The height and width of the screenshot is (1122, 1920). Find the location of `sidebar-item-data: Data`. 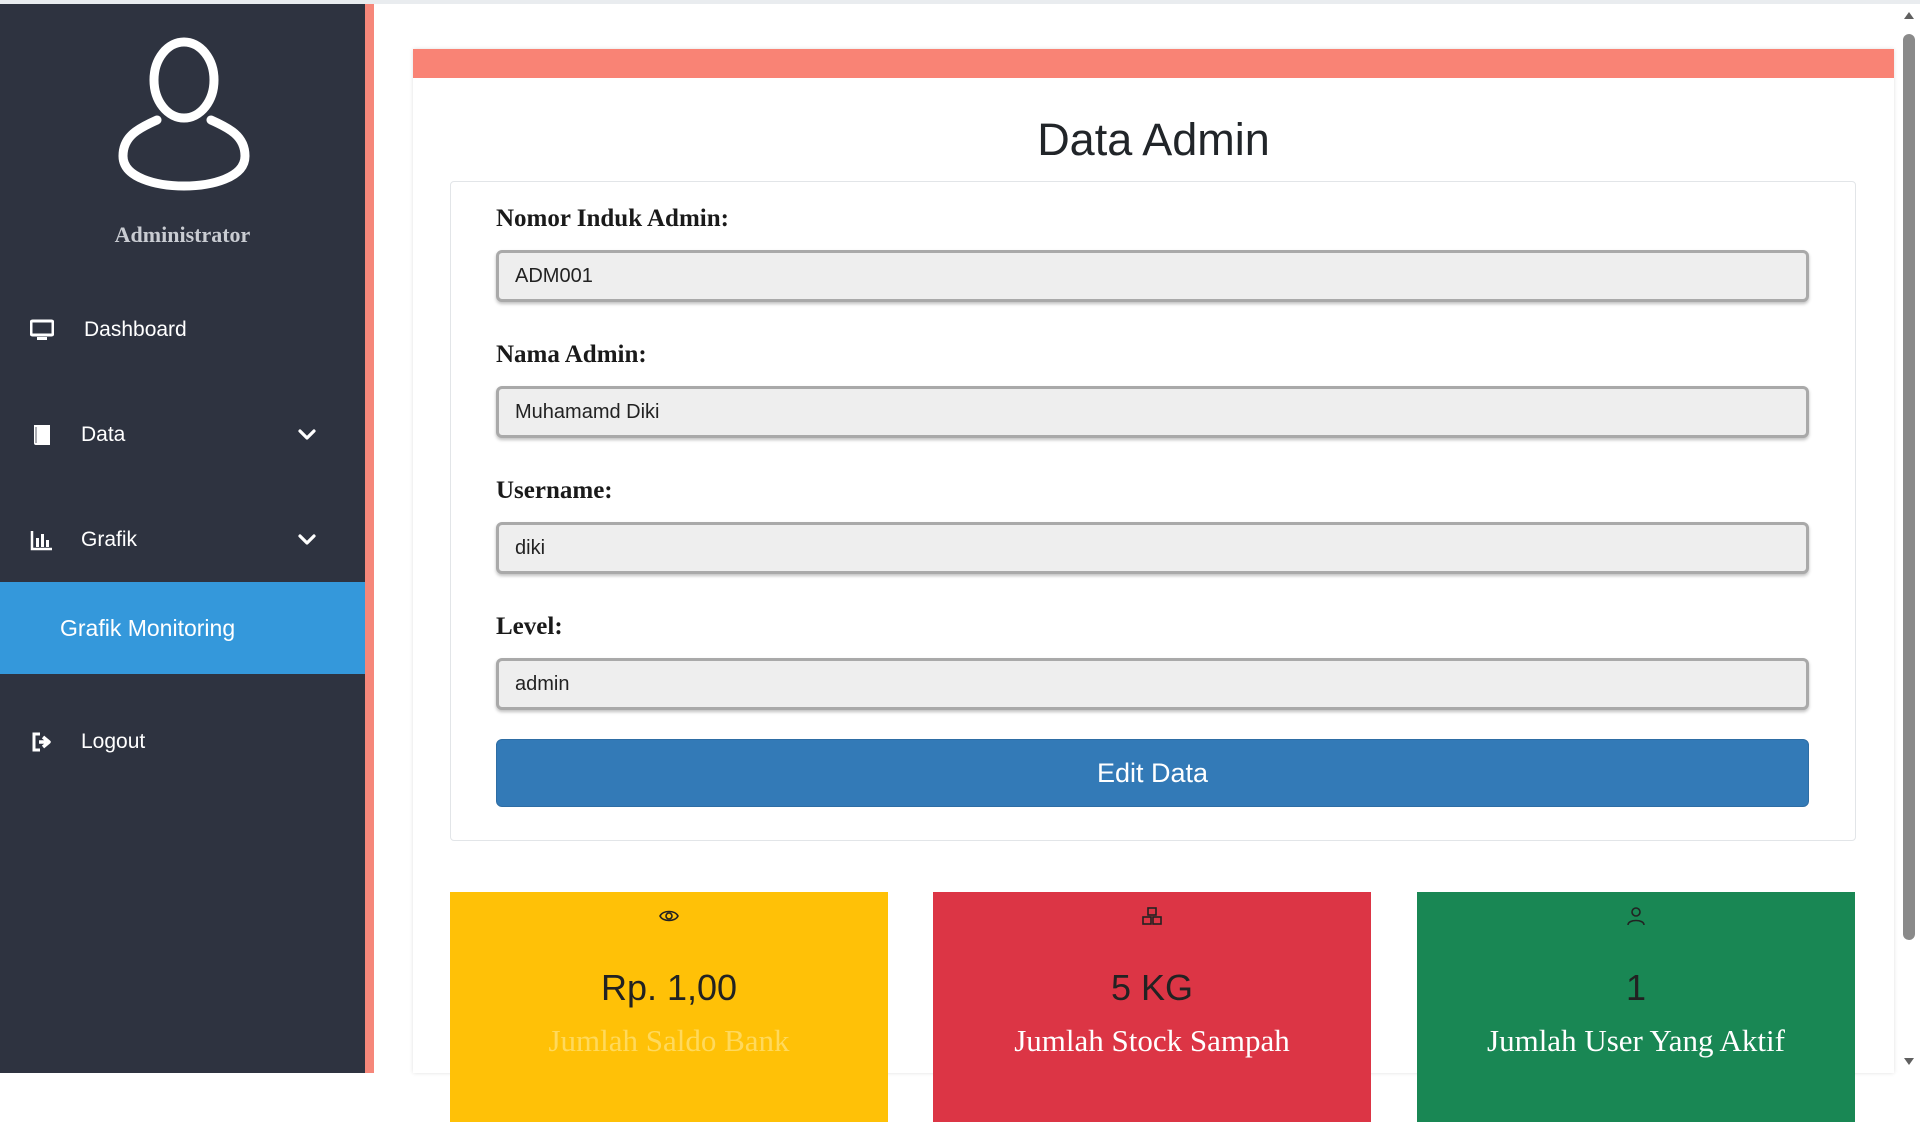

sidebar-item-data: Data is located at coordinates (182, 435).